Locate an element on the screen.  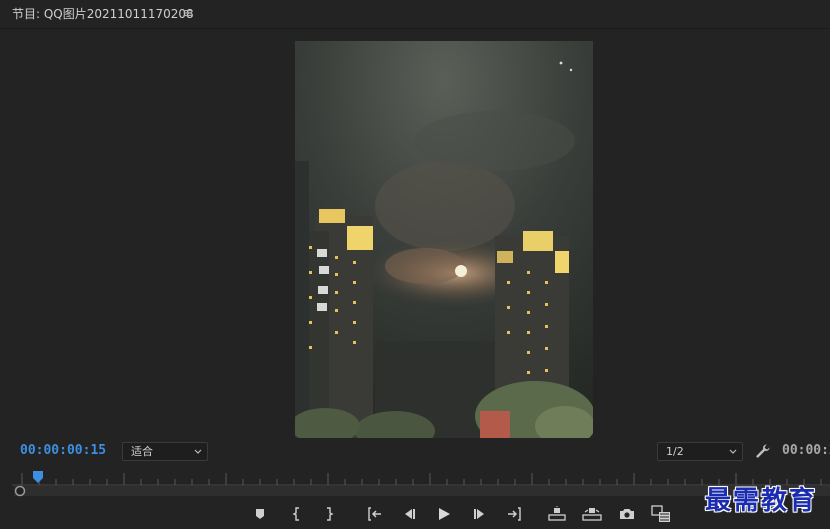
go-to-in-button is located at coordinates (375, 514).